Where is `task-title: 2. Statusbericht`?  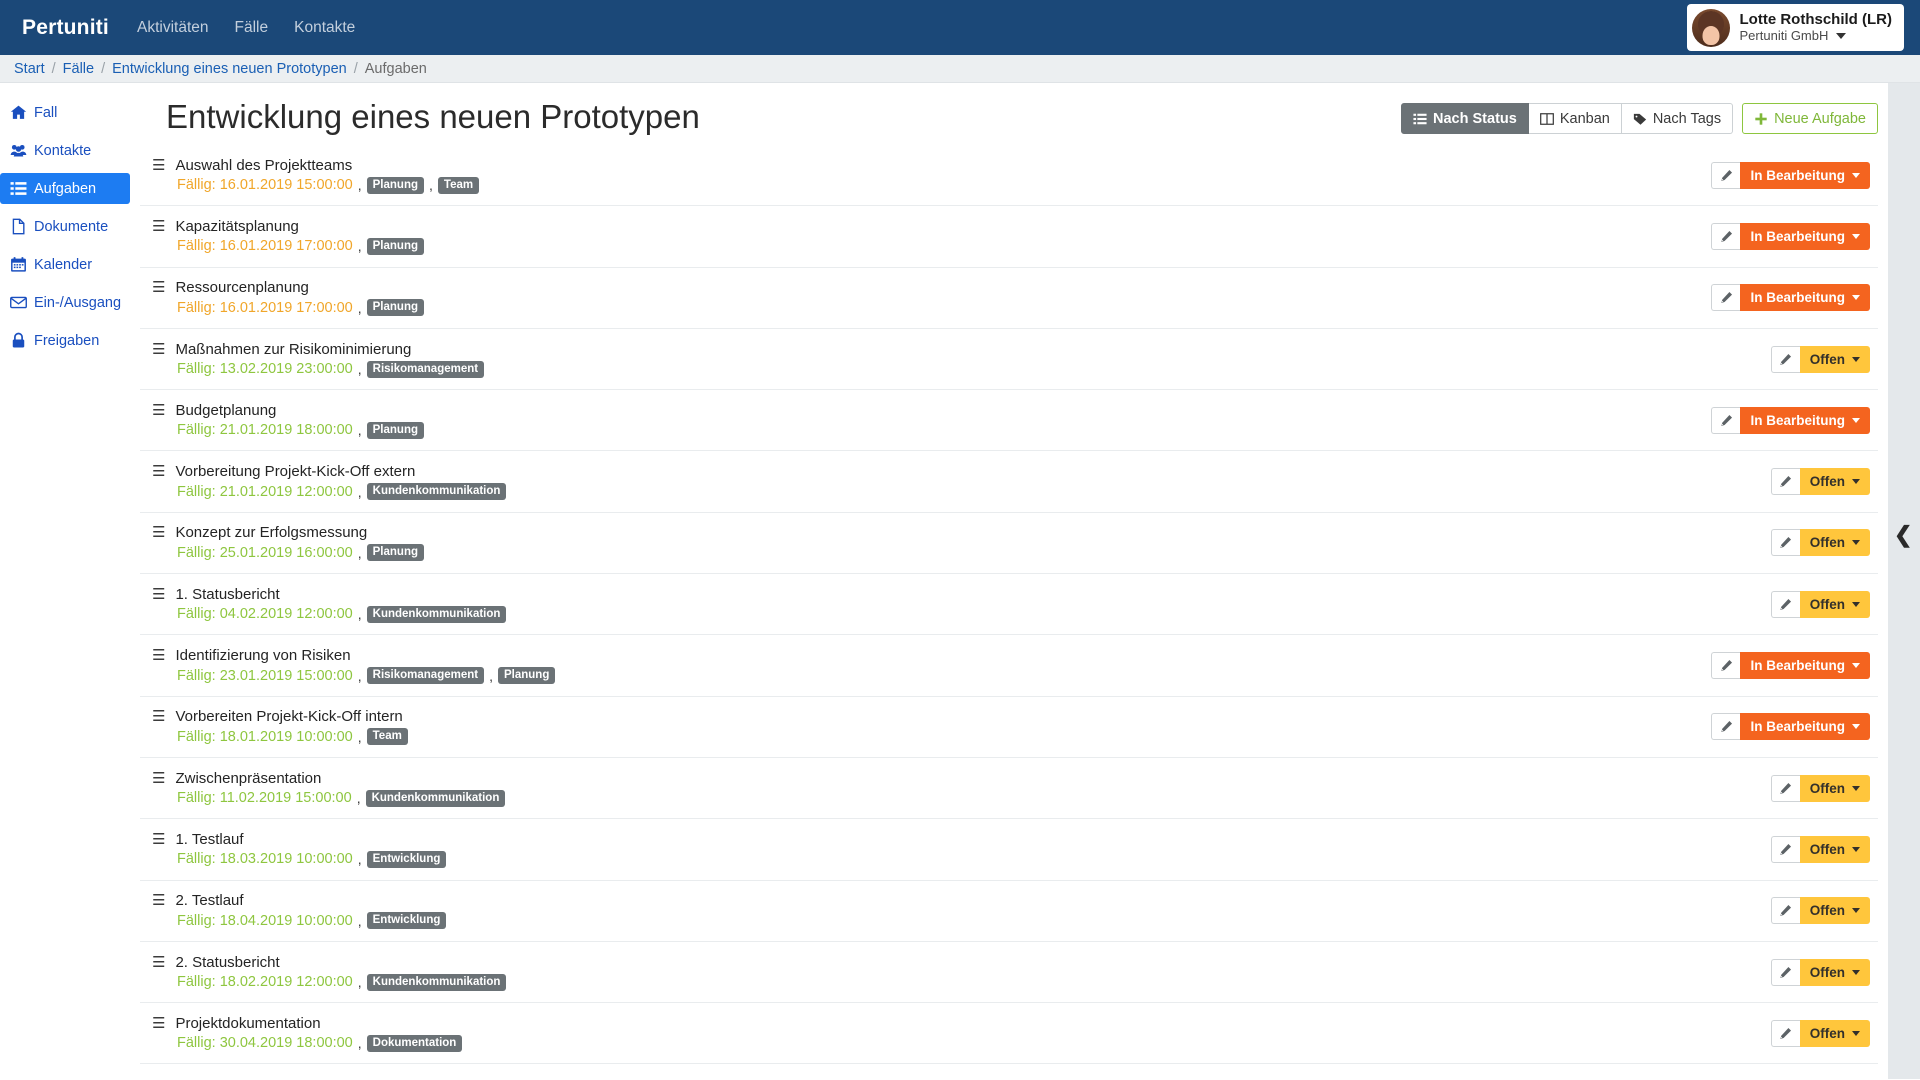
task-title: 2. Statusbericht is located at coordinates (227, 962).